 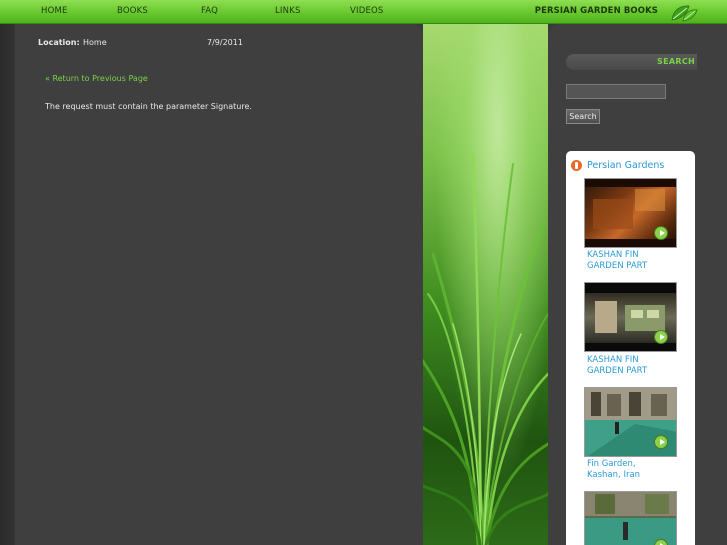 I want to click on video-caption-line: Kashan, Iran, so click(x=614, y=475).